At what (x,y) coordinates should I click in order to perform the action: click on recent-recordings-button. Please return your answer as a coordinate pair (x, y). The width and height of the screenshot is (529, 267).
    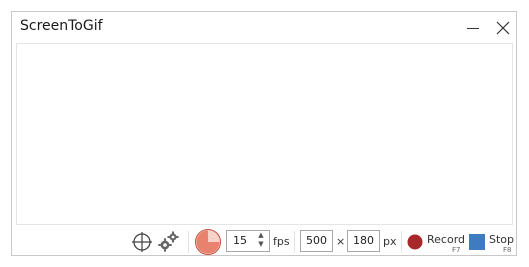
    Looking at the image, I should click on (208, 242).